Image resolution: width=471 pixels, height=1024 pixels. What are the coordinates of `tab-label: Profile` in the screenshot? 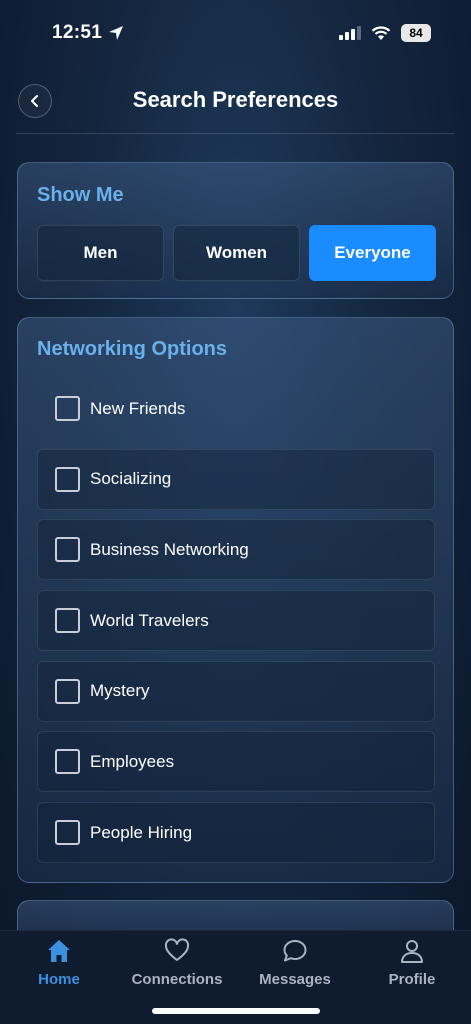 It's located at (412, 979).